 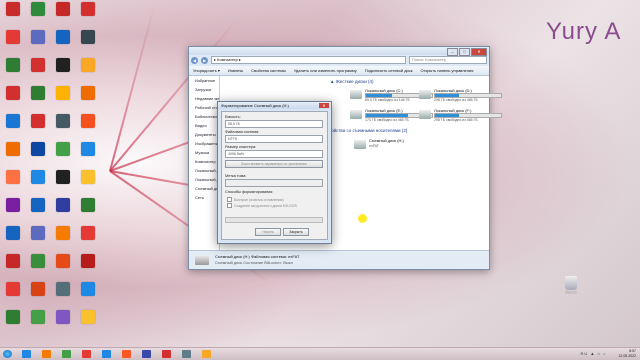 What do you see at coordinates (464, 52) in the screenshot?
I see `maximize-button: □` at bounding box center [464, 52].